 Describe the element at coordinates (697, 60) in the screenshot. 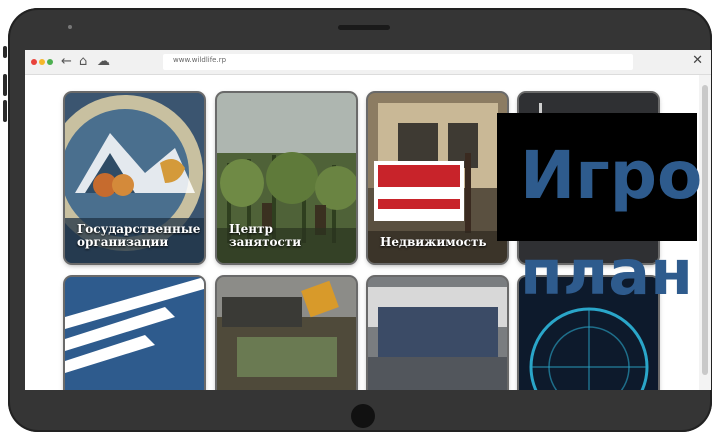

I see `close-tab-icon: ✕` at that location.